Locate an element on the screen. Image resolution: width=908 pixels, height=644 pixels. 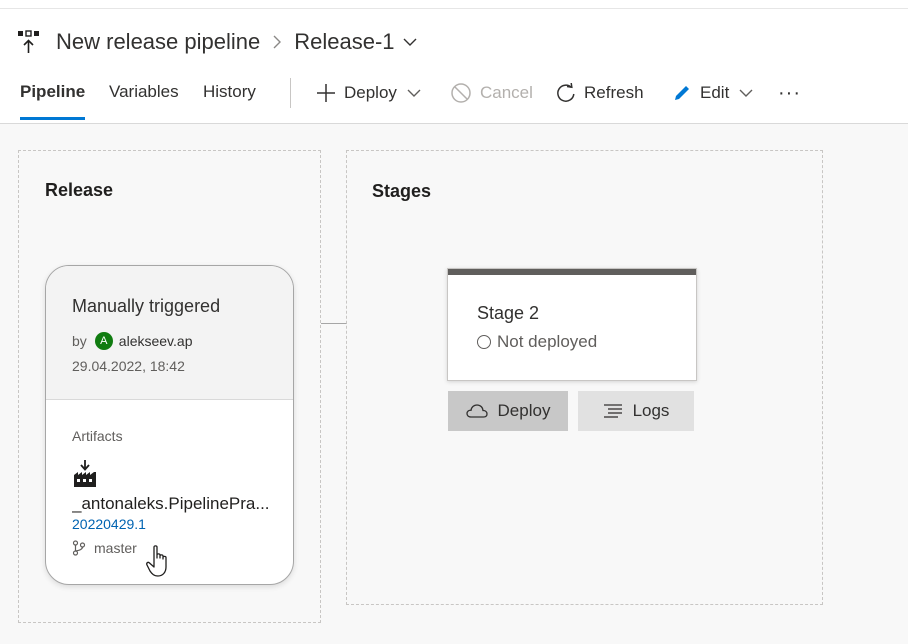
pencil-icon is located at coordinates (682, 93).